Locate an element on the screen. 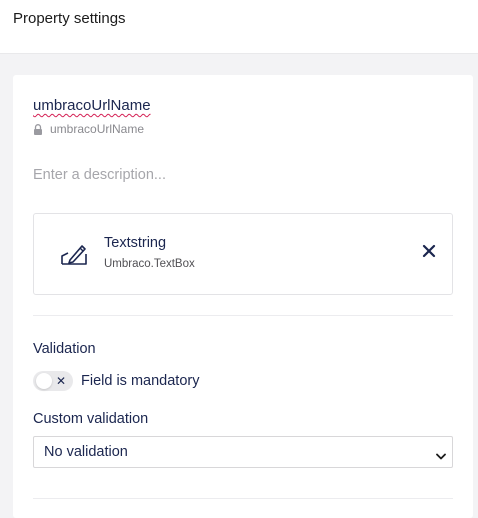  pencil-icon is located at coordinates (74, 254).